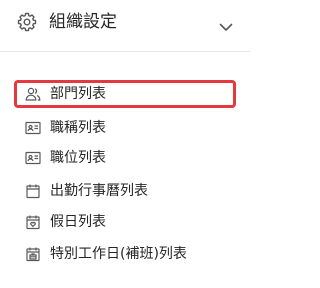  What do you see at coordinates (125, 222) in the screenshot?
I see `menu-item-holidays: 假日列表` at bounding box center [125, 222].